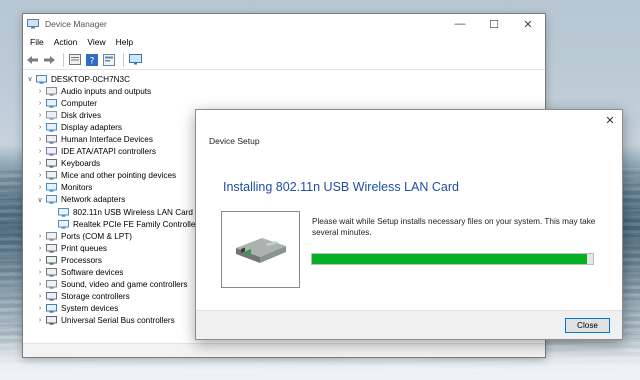 The width and height of the screenshot is (640, 380). I want to click on tree-node-label: Storage controllers, so click(95, 297).